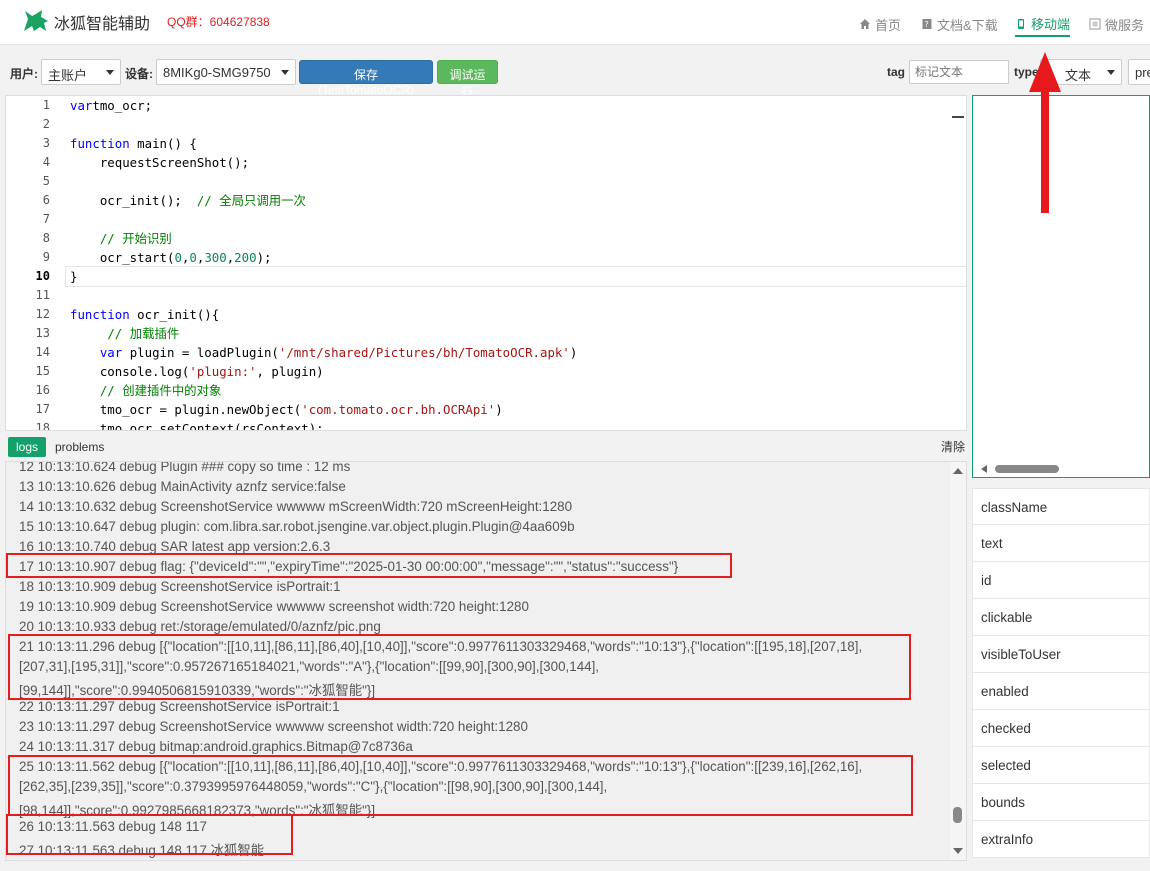 The image size is (1150, 871). Describe the element at coordinates (1061, 286) in the screenshot. I see `screen-preview` at that location.